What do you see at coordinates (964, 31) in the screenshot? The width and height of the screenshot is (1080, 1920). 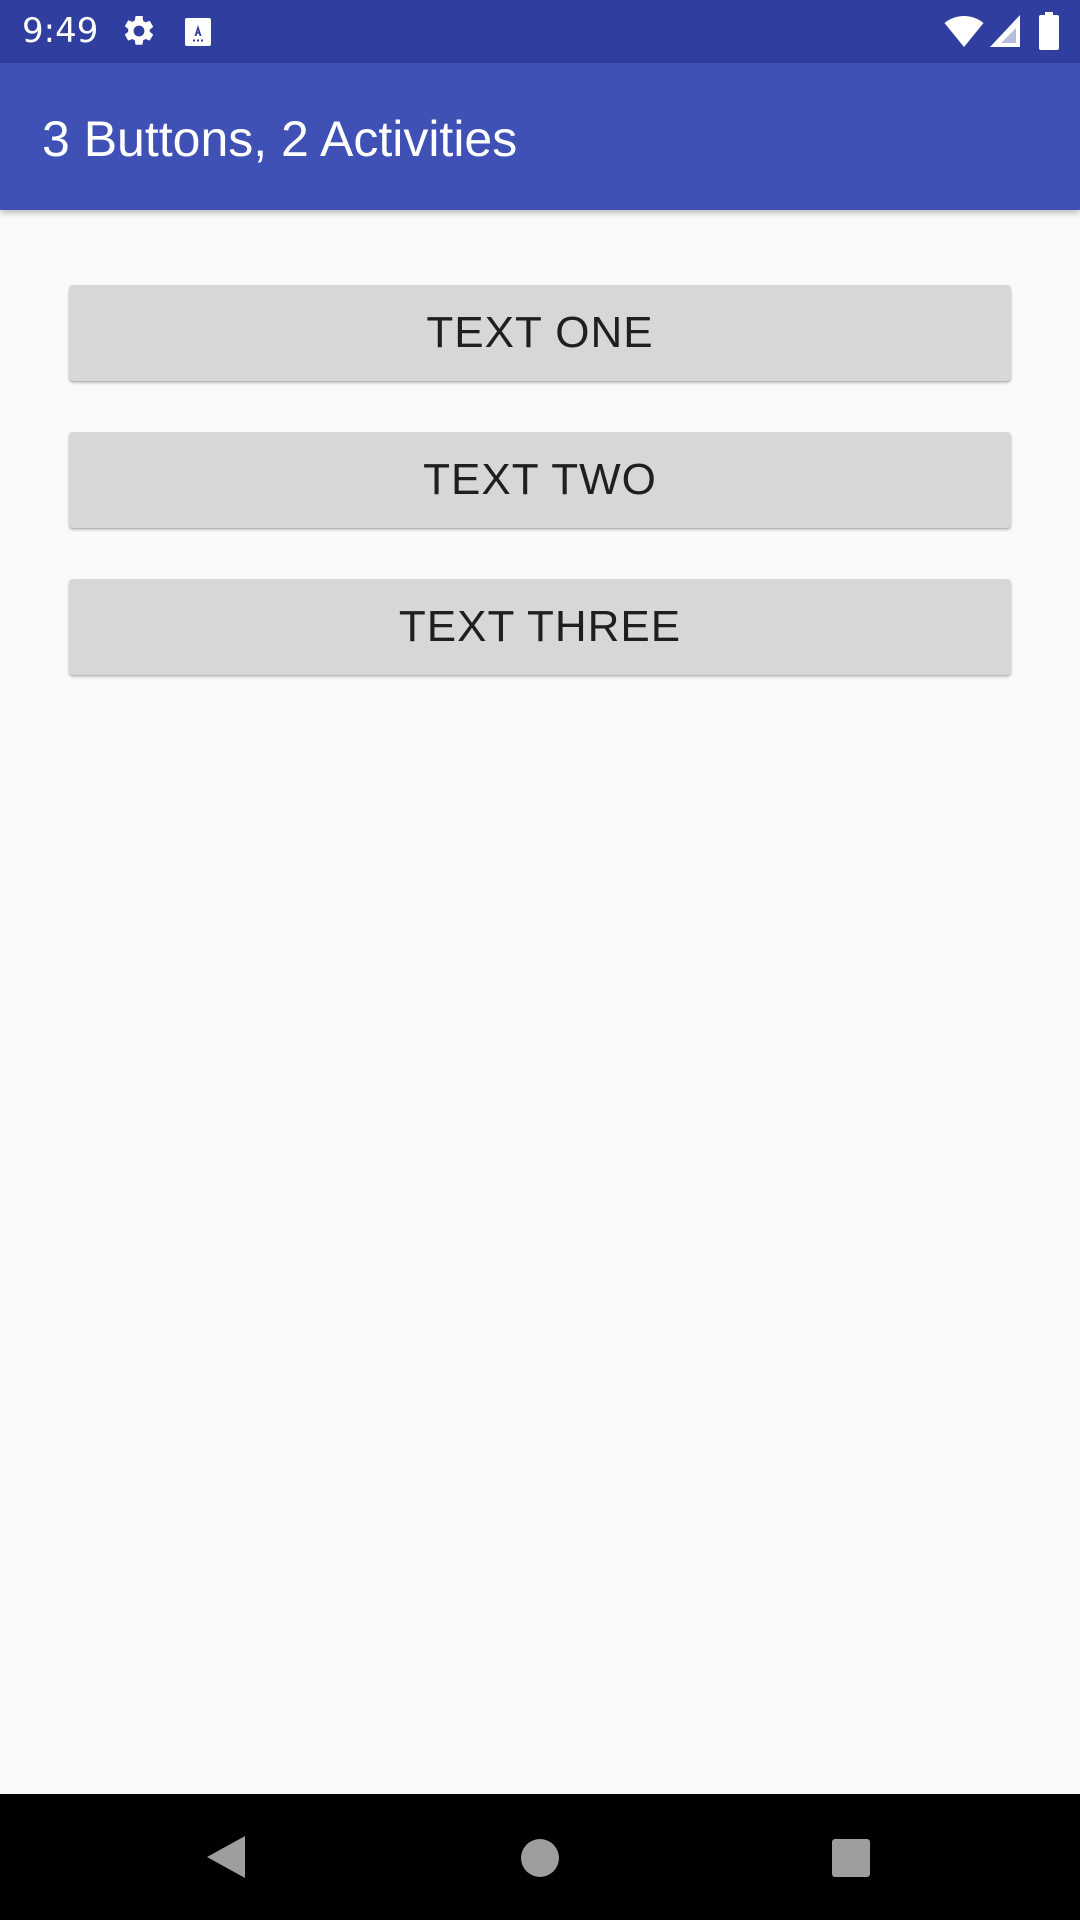 I see `wifi-icon` at bounding box center [964, 31].